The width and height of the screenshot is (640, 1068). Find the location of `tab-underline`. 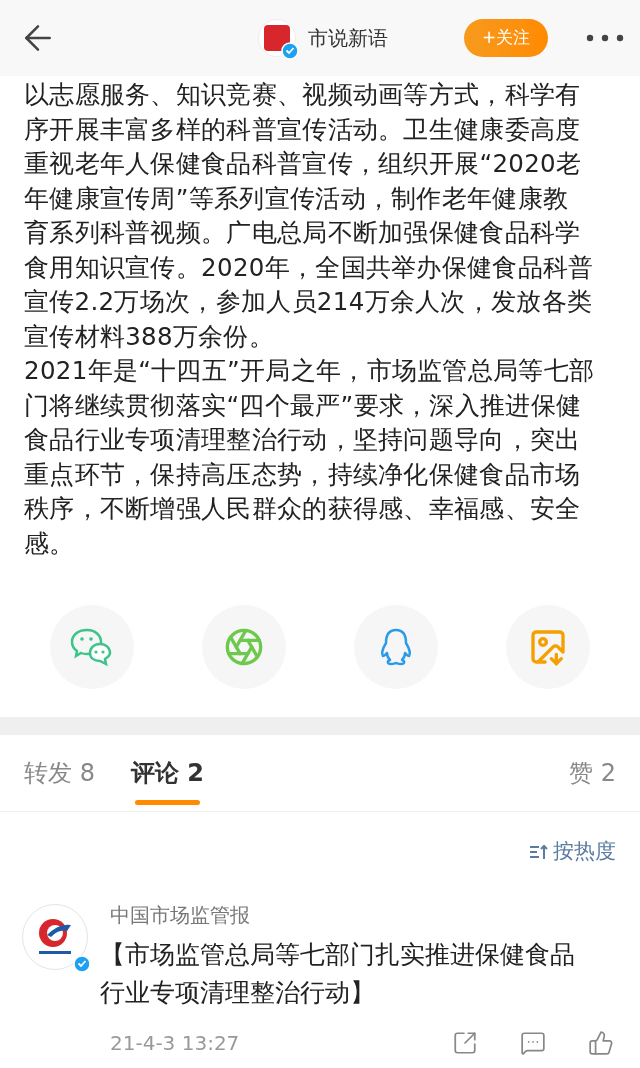

tab-underline is located at coordinates (167, 802).